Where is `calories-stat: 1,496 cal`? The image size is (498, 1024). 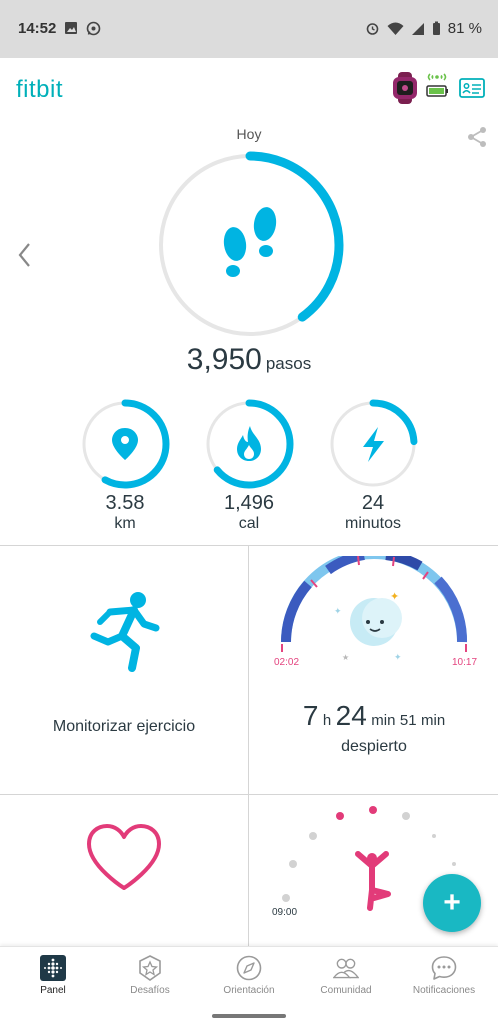 calories-stat: 1,496 cal is located at coordinates (249, 465).